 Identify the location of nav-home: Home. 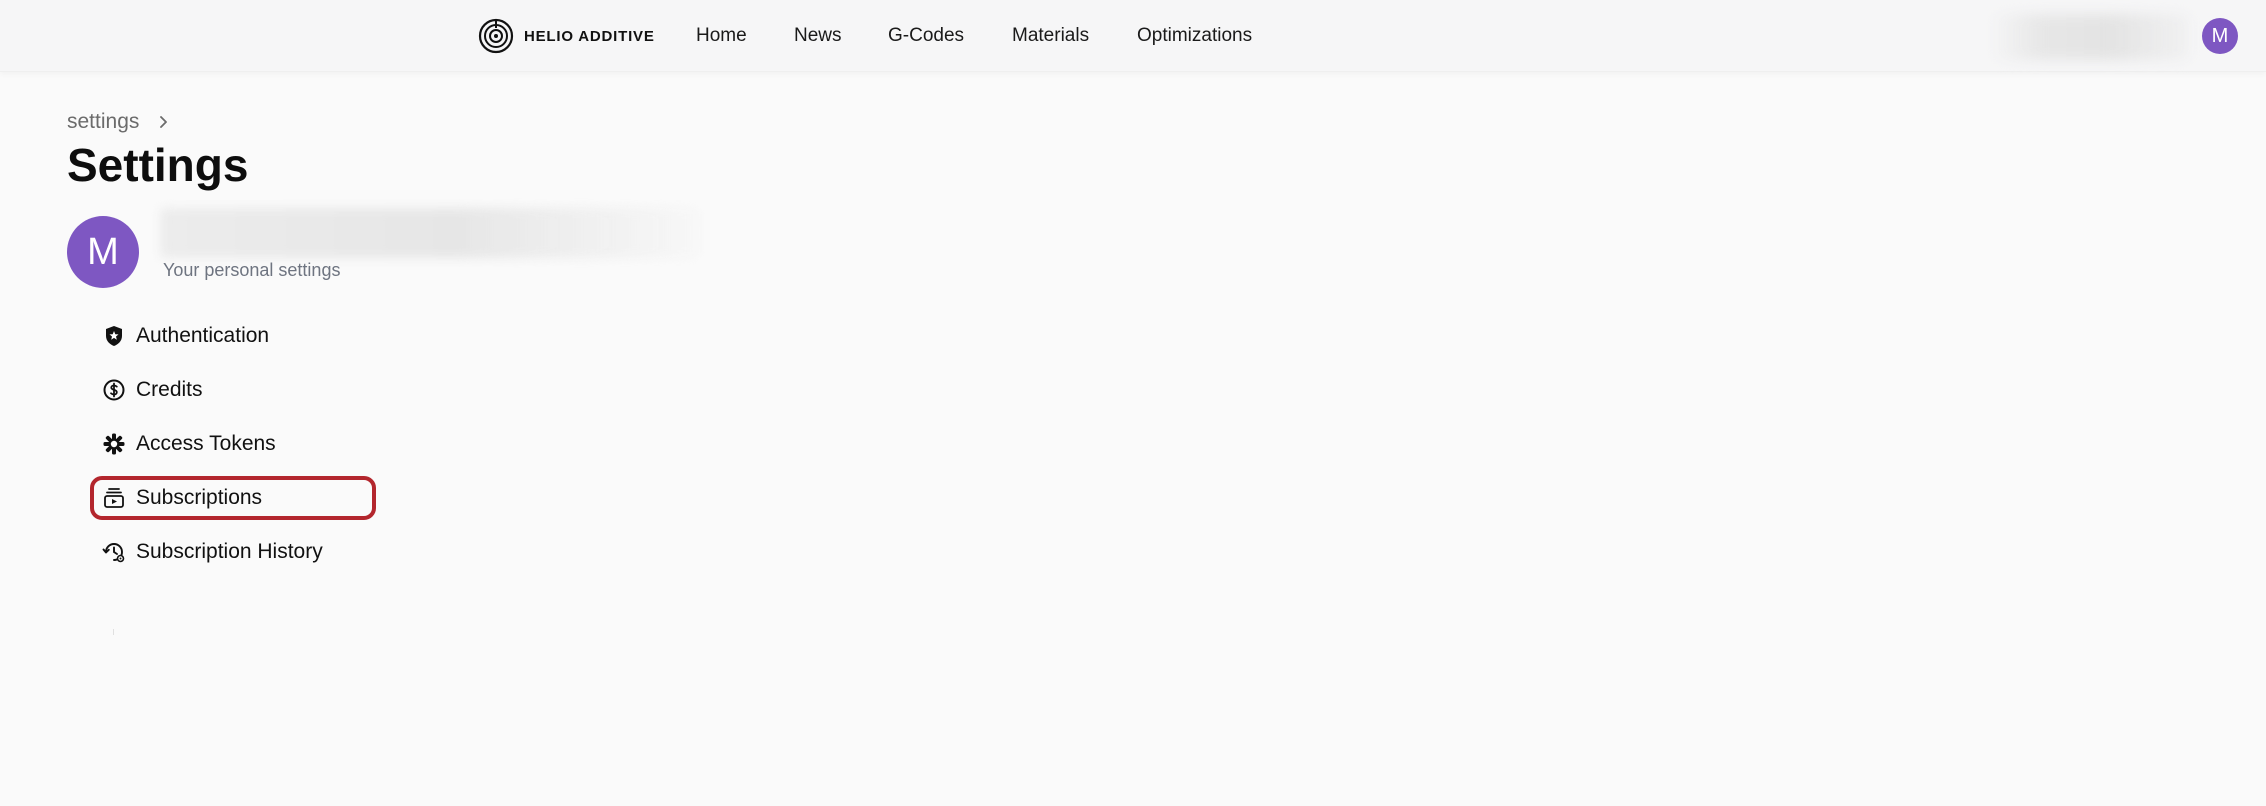
(721, 36).